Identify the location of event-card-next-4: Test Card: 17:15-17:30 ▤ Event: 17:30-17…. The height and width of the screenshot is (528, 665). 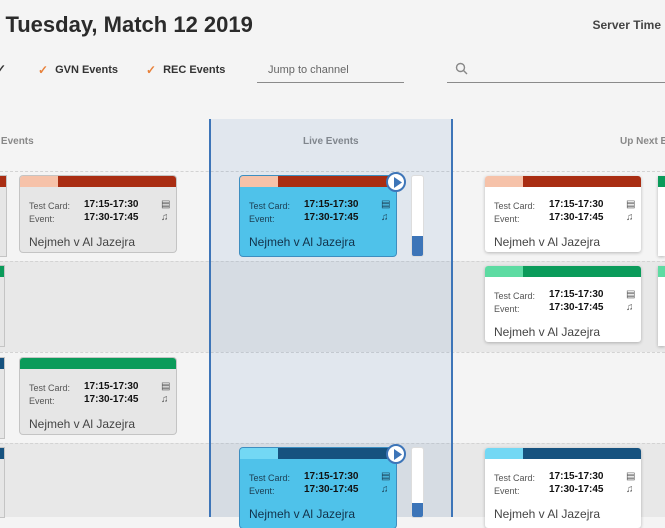
(563, 488).